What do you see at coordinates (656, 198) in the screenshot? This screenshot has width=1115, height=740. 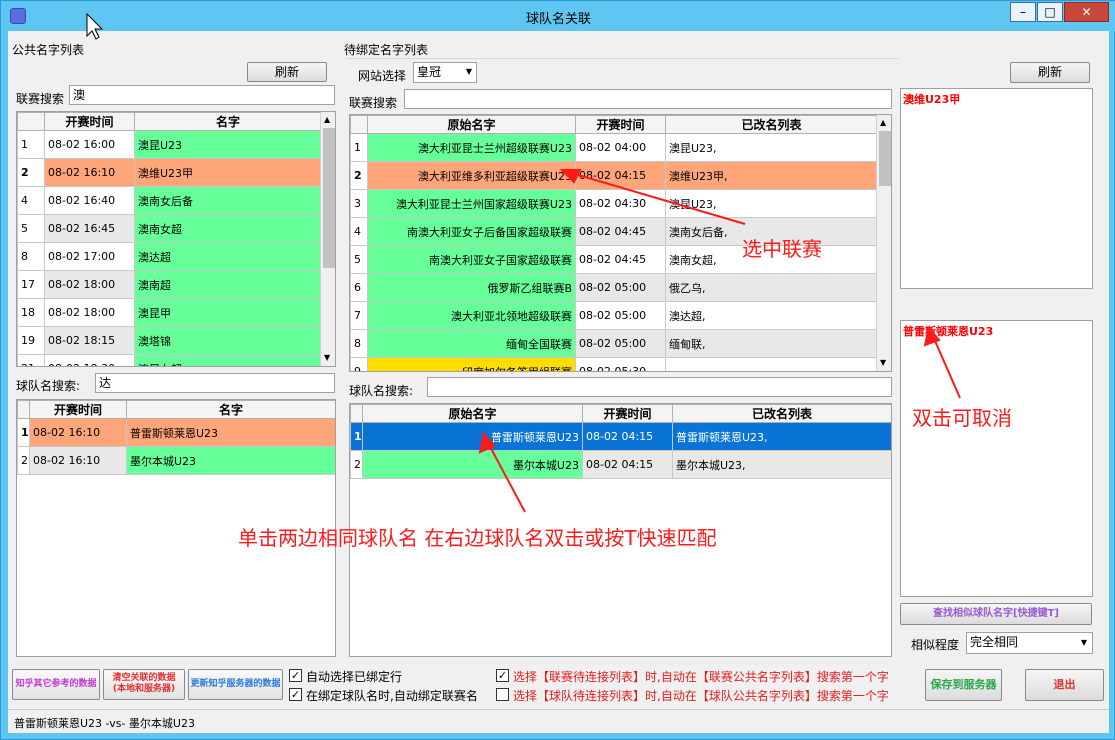 I see `arrow-select-league` at bounding box center [656, 198].